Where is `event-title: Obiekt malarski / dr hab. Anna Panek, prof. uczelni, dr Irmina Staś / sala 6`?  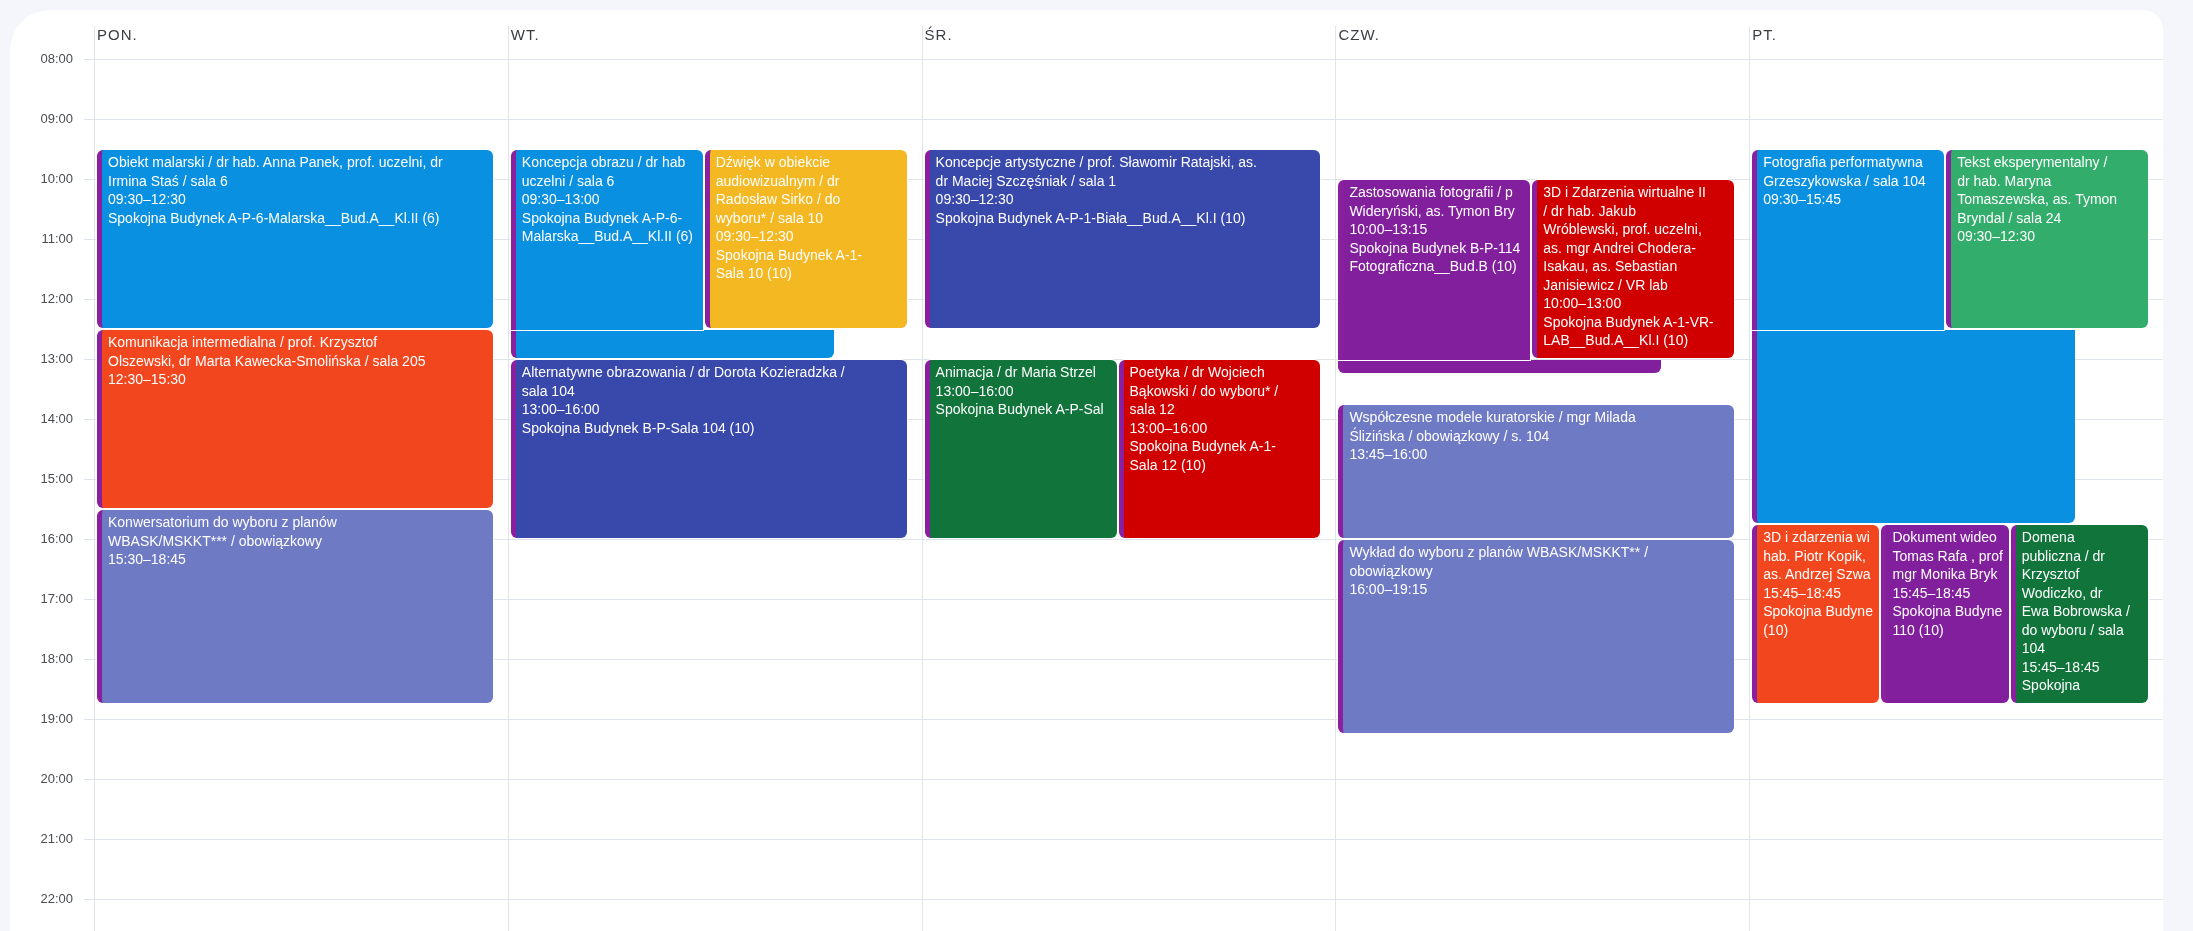
event-title: Obiekt malarski / dr hab. Anna Panek, prof. uczelni, dr Irmina Staś / sala 6 is located at coordinates (275, 171).